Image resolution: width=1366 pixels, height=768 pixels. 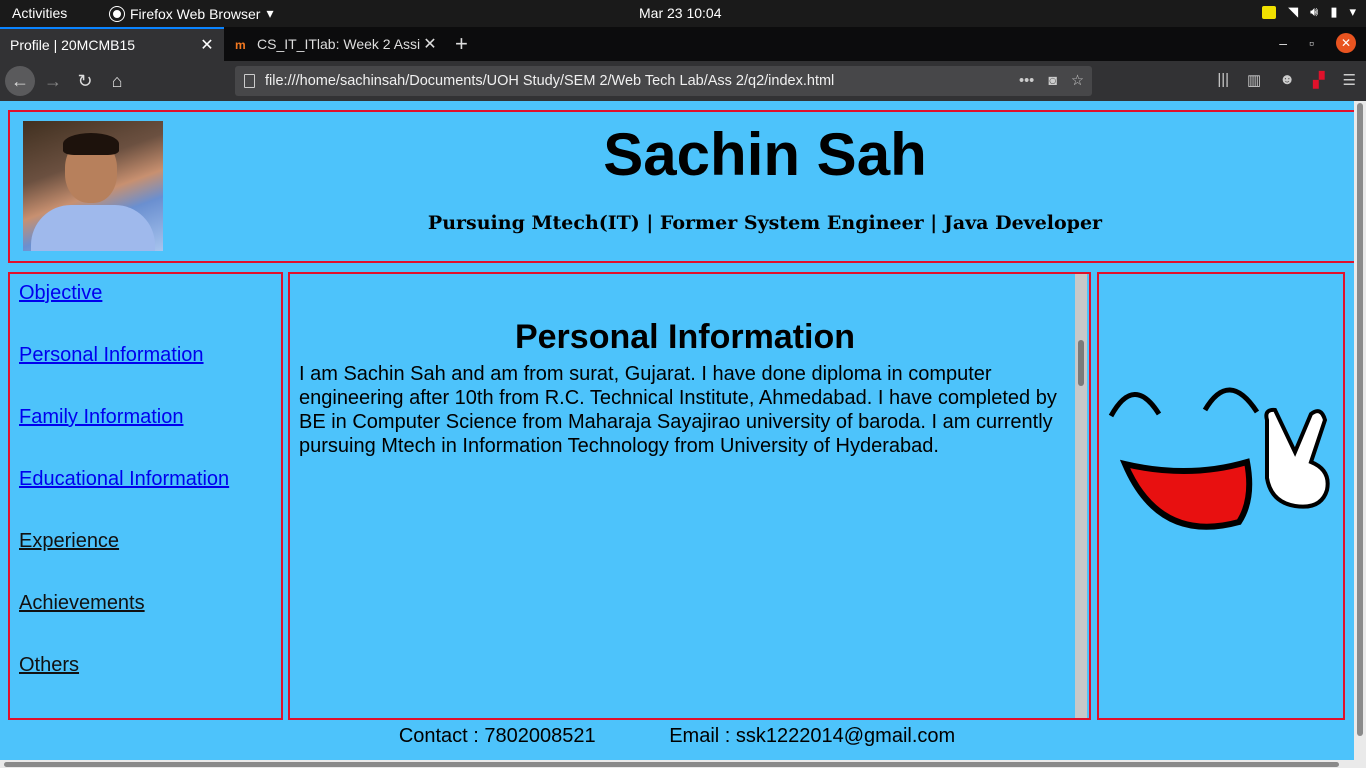 What do you see at coordinates (812, 736) in the screenshot?
I see `contact-email: Email : ssk1222014@gmail.com` at bounding box center [812, 736].